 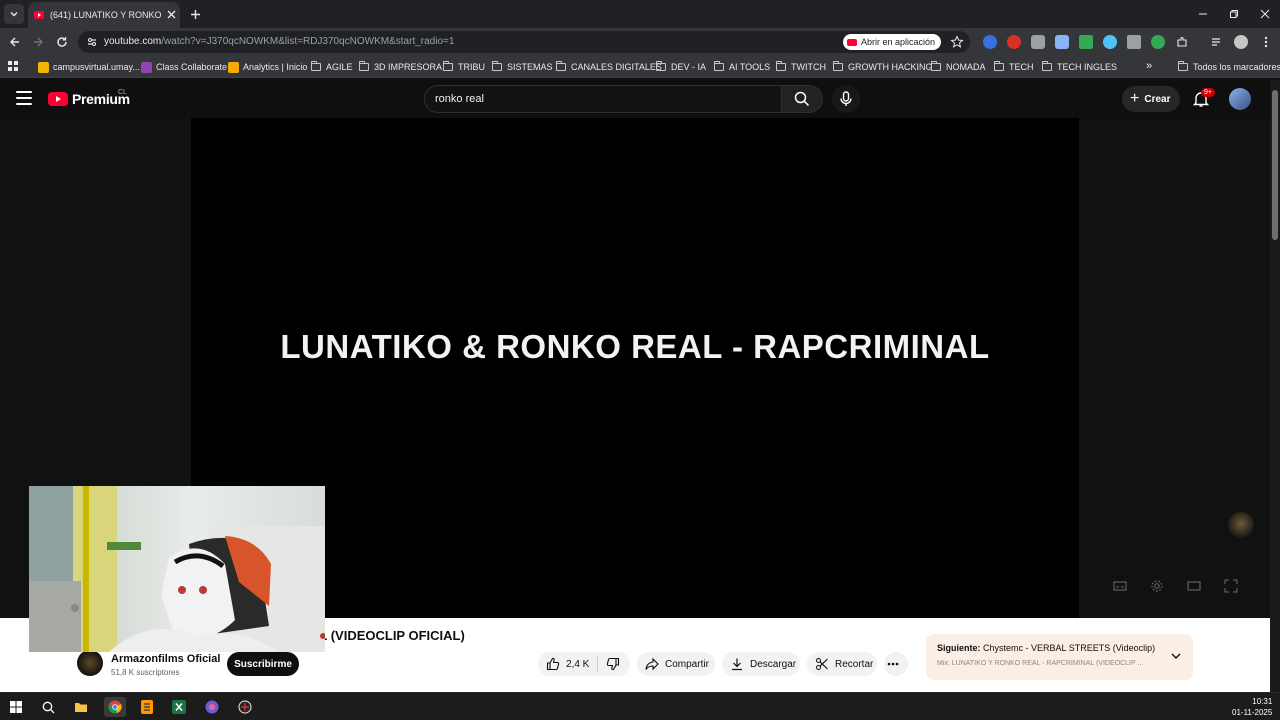 What do you see at coordinates (1275, 386) in the screenshot?
I see `page-scrollbar` at bounding box center [1275, 386].